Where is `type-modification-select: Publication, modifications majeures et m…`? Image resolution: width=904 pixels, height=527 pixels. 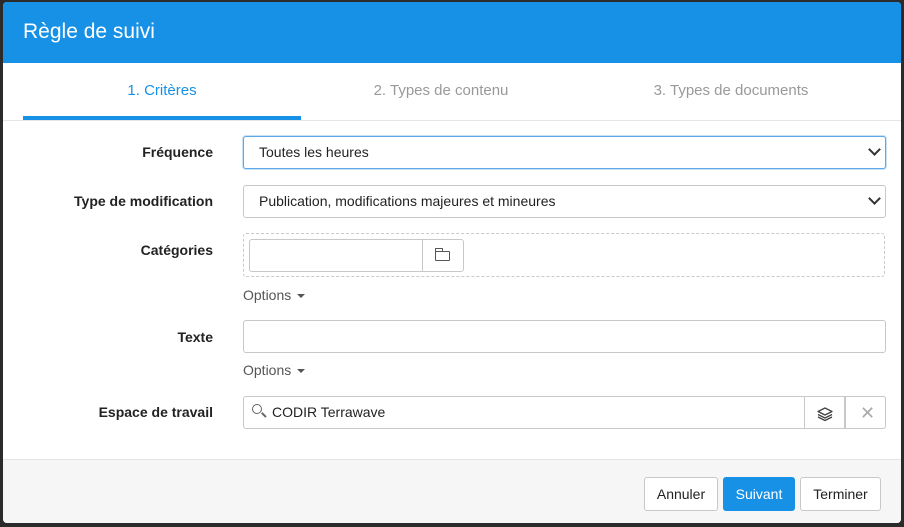
type-modification-select: Publication, modifications majeures et m… is located at coordinates (564, 201).